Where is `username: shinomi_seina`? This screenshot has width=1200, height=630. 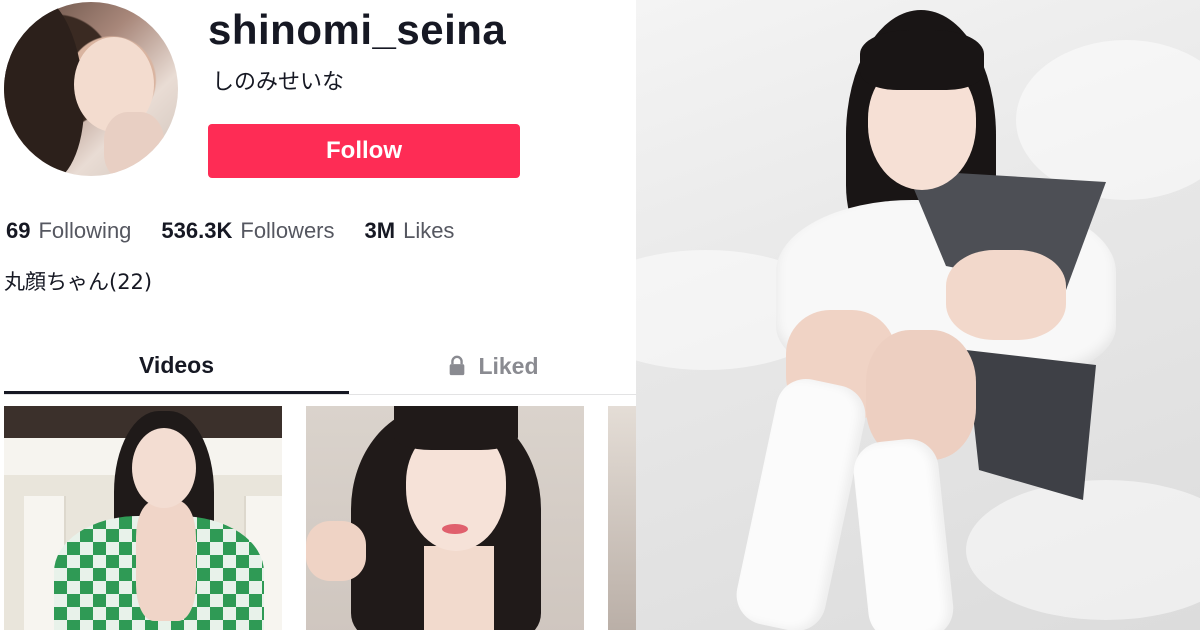 username: shinomi_seina is located at coordinates (357, 29).